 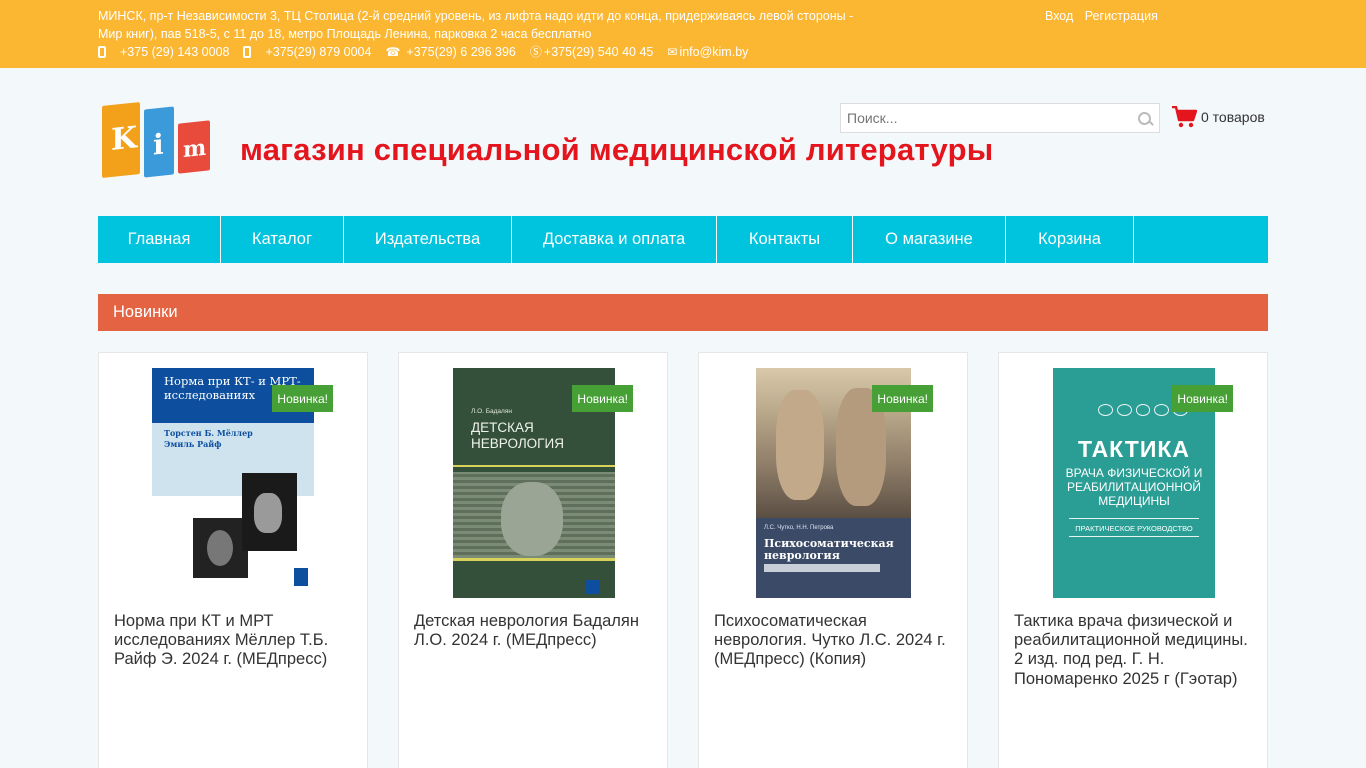 I want to click on register-link: Регистрация, so click(x=1121, y=16).